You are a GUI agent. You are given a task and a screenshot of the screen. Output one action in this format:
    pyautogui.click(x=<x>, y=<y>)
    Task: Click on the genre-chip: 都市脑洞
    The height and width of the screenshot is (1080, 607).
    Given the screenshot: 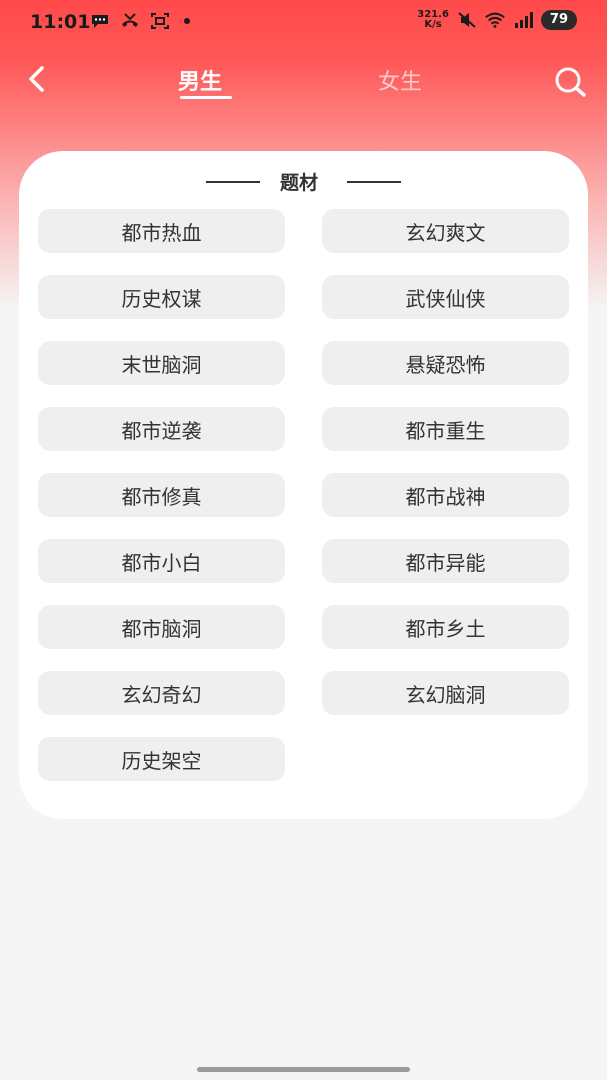 What is the action you would take?
    pyautogui.click(x=161, y=627)
    